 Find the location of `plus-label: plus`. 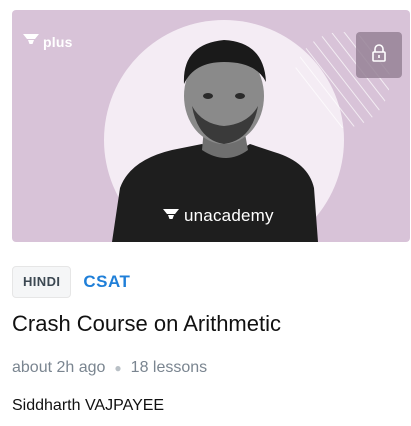

plus-label: plus is located at coordinates (58, 41).